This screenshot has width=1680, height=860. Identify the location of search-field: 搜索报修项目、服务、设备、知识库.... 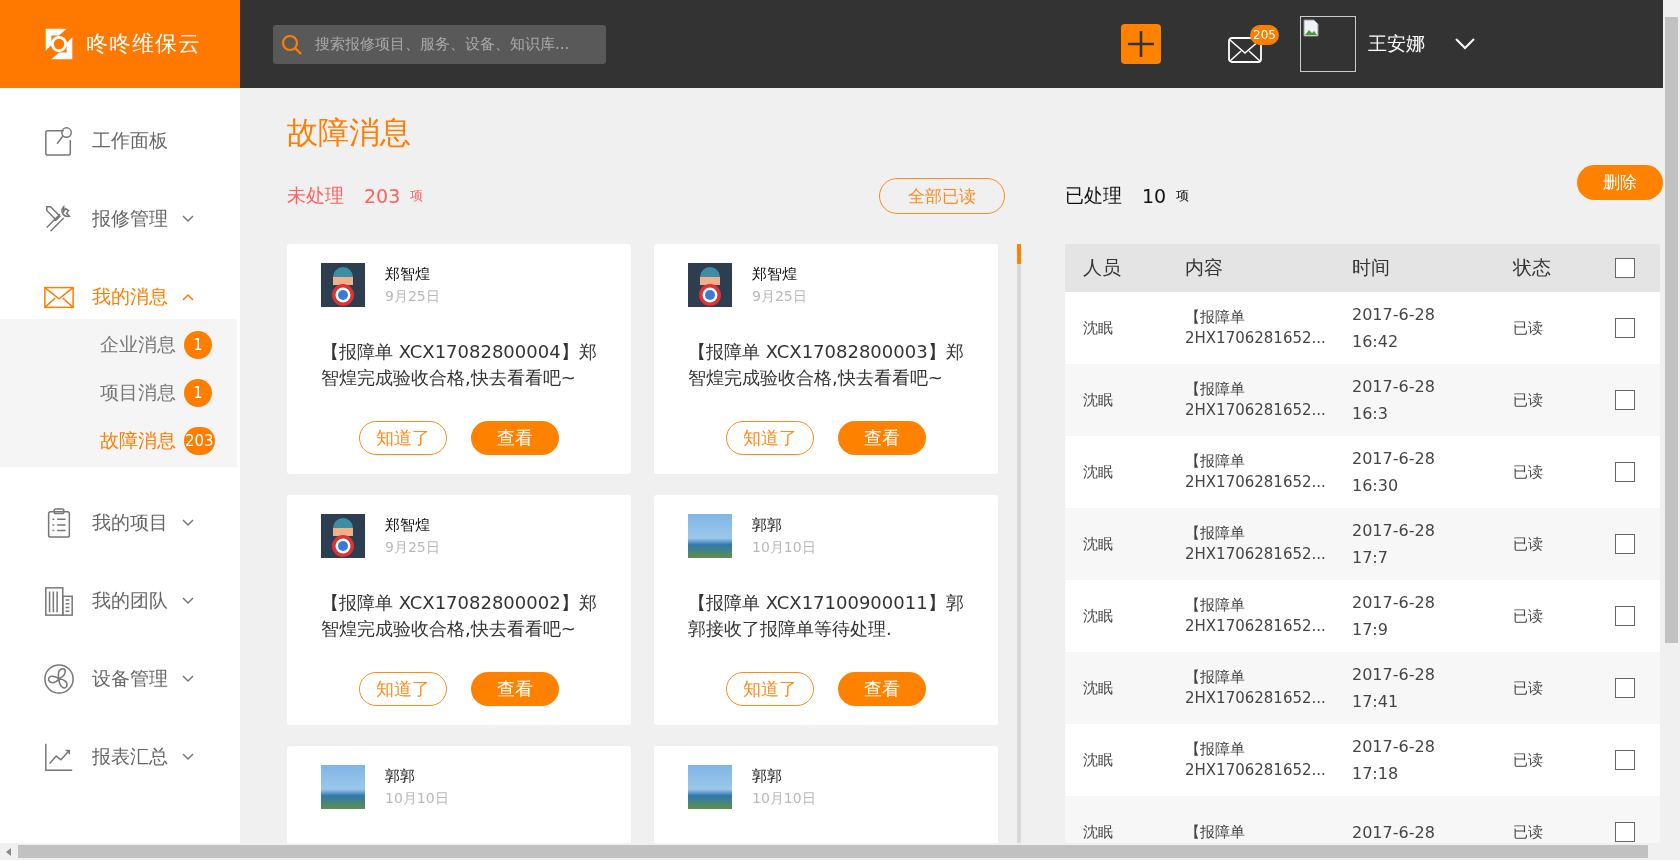
(439, 44).